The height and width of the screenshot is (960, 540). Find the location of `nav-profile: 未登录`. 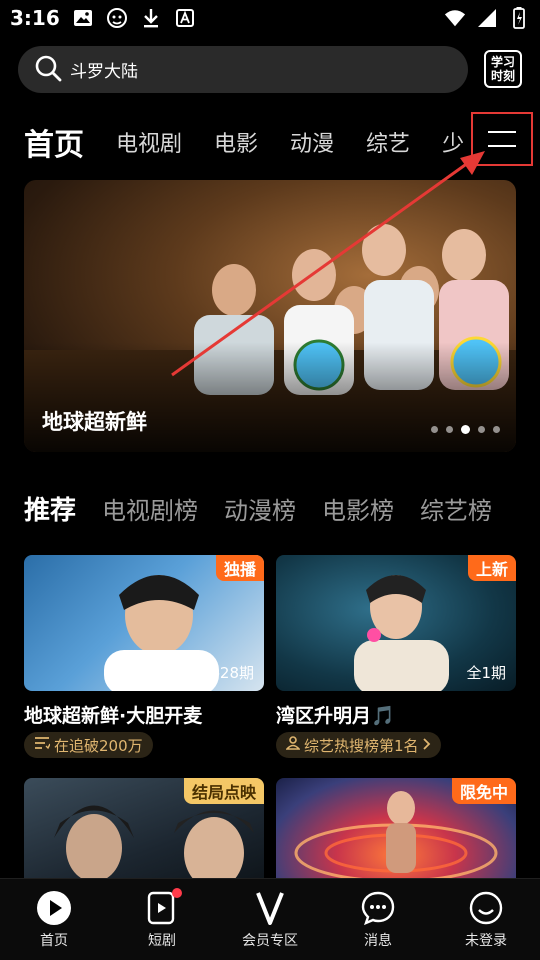

nav-profile: 未登录 is located at coordinates (486, 919).